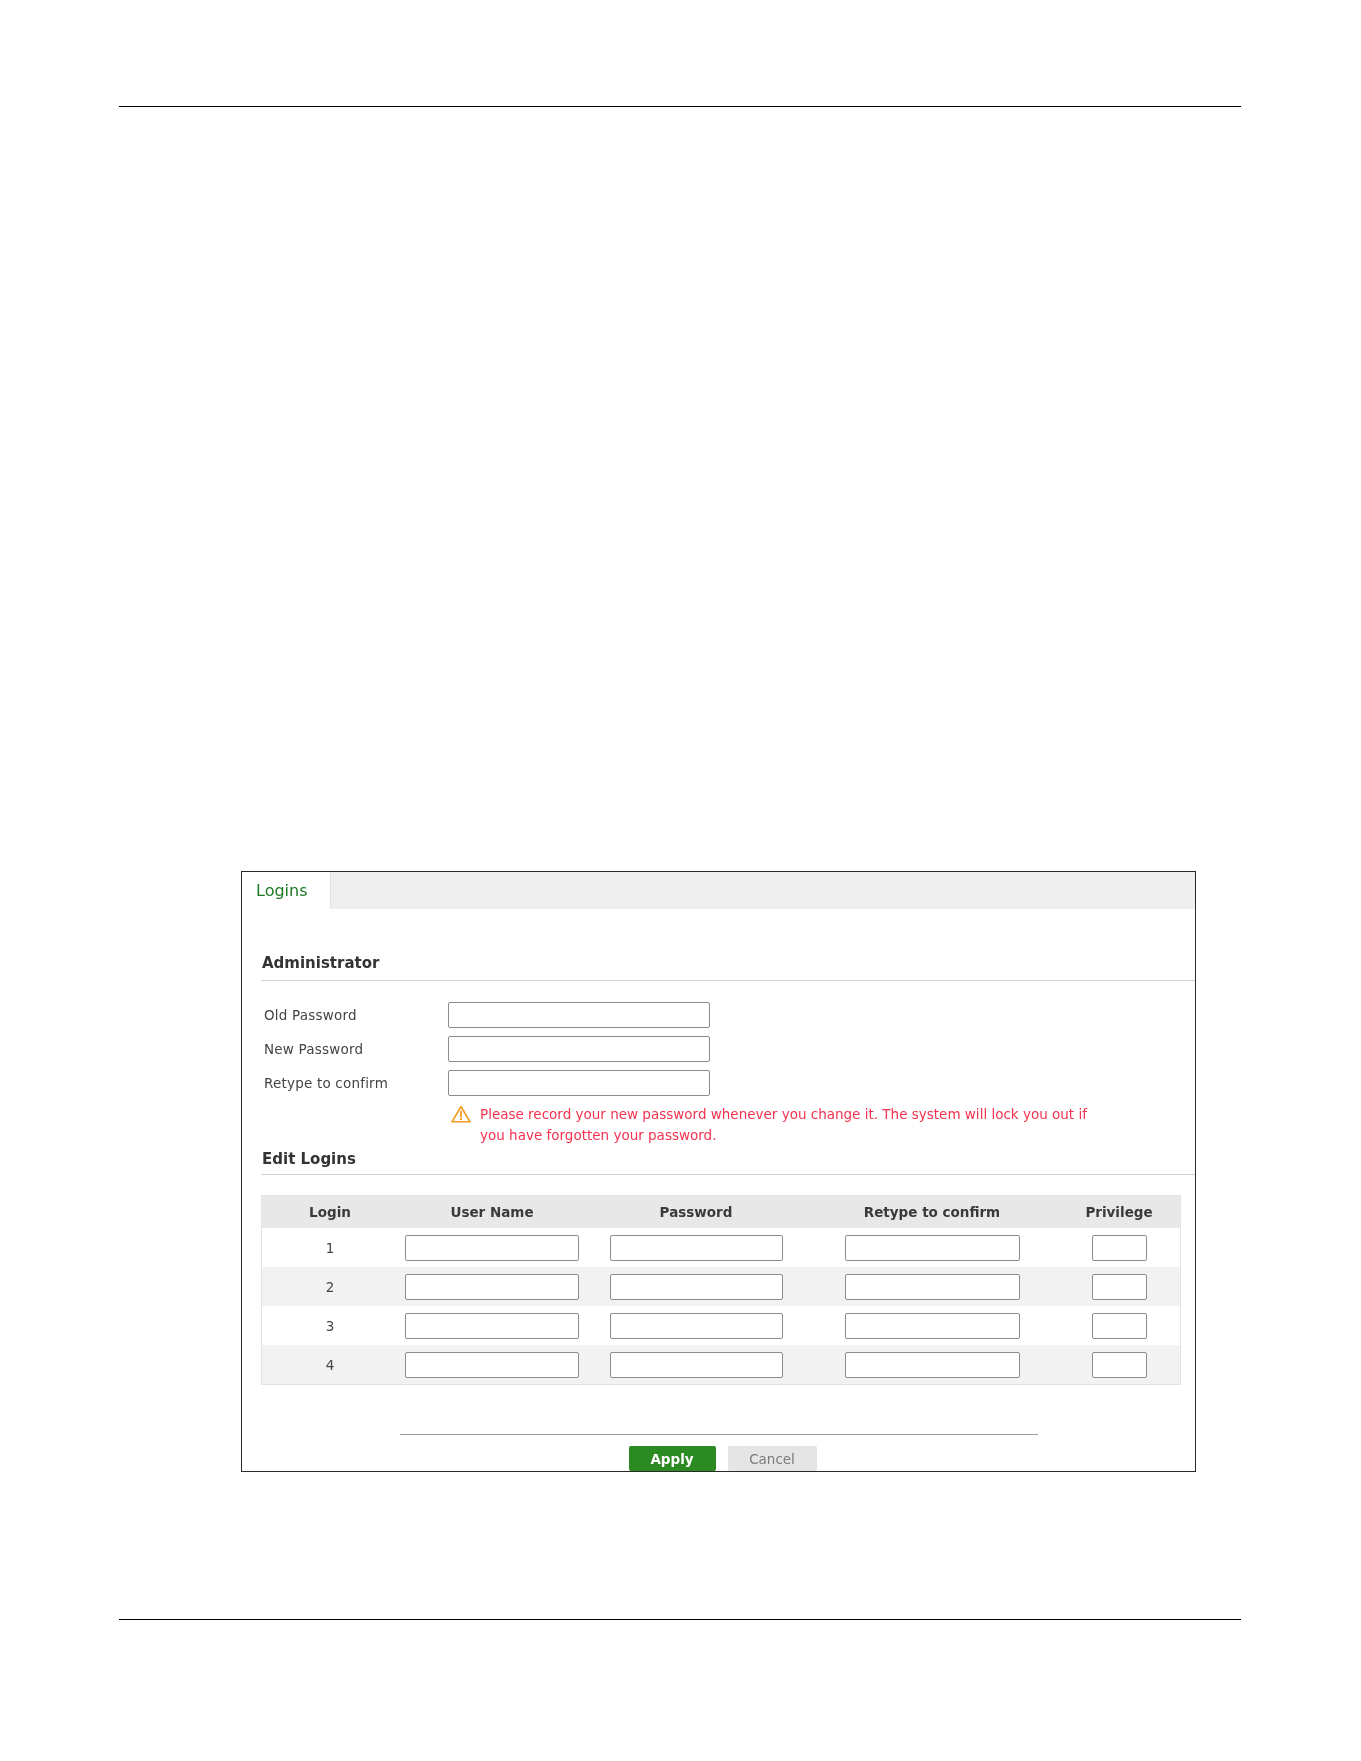  Describe the element at coordinates (492, 1212) in the screenshot. I see `column-header: User Name` at that location.